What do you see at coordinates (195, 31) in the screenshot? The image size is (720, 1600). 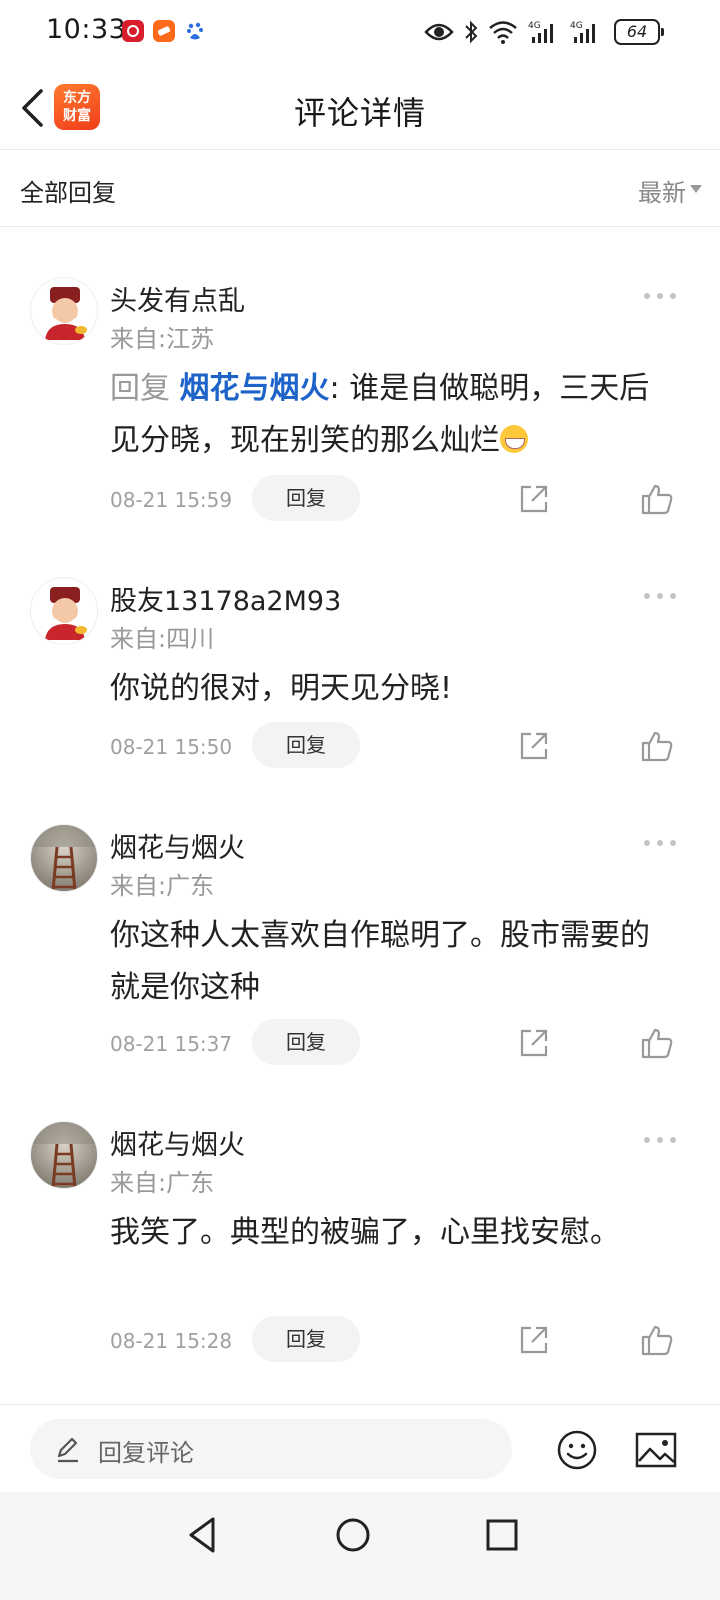 I see `baidu-icon` at bounding box center [195, 31].